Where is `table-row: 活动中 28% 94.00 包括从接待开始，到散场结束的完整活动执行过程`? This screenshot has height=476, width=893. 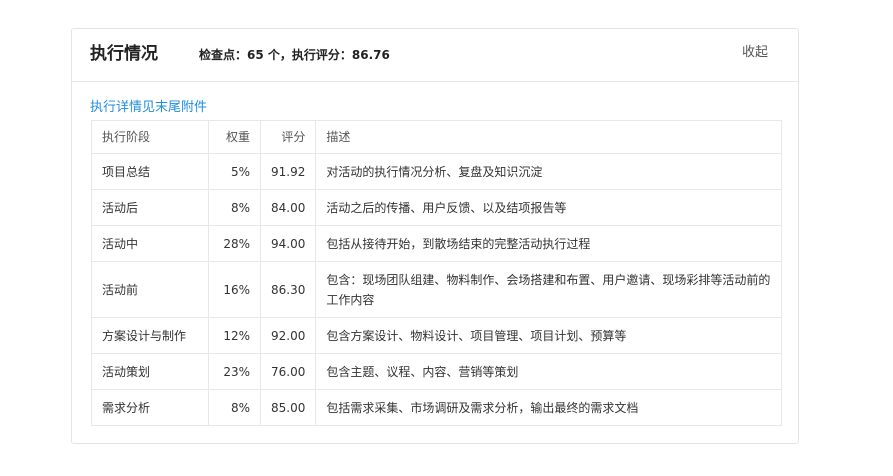 table-row: 活动中 28% 94.00 包括从接待开始，到散场结束的完整活动执行过程 is located at coordinates (436, 243).